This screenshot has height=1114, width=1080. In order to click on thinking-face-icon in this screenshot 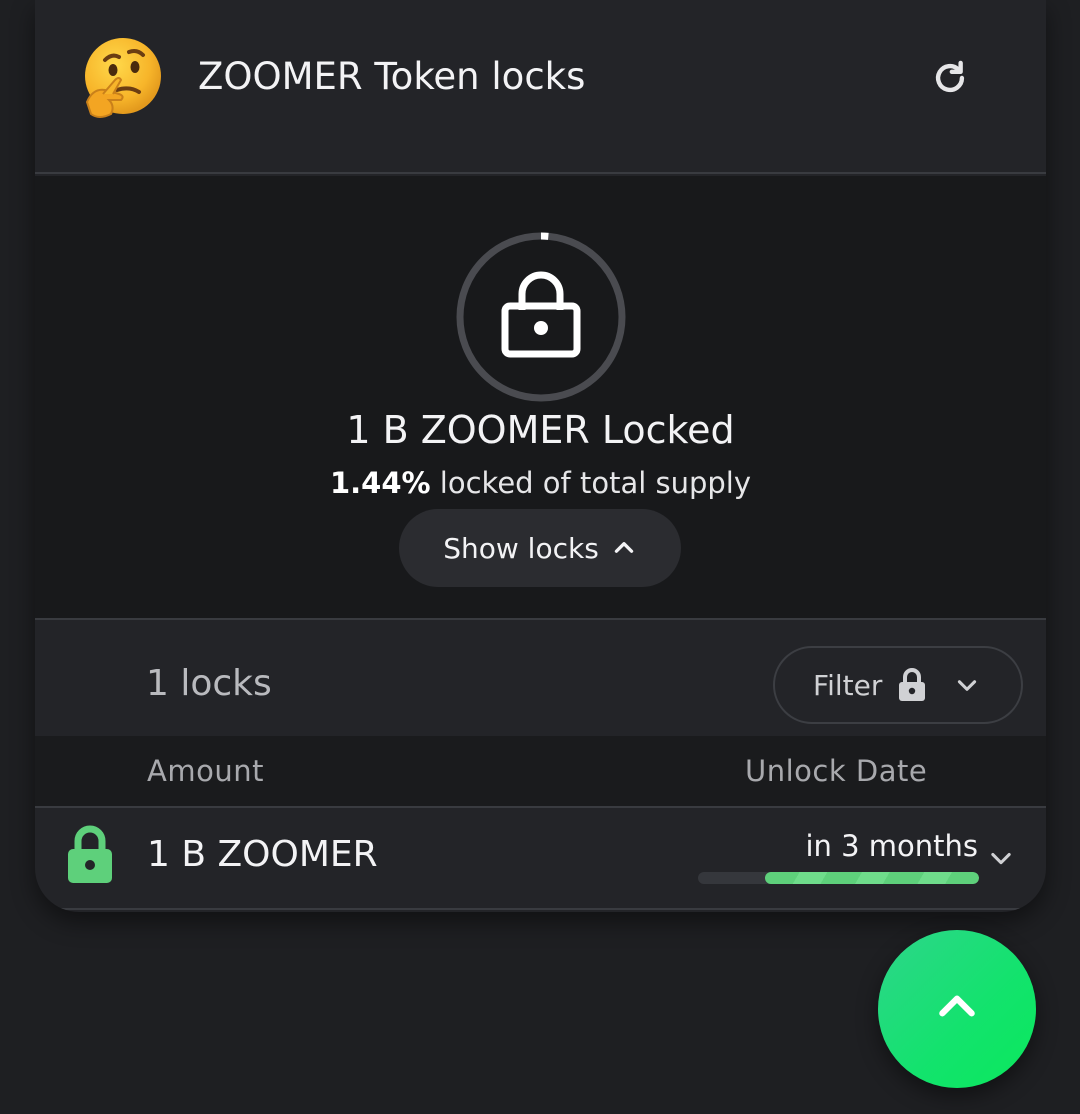, I will do `click(123, 78)`.